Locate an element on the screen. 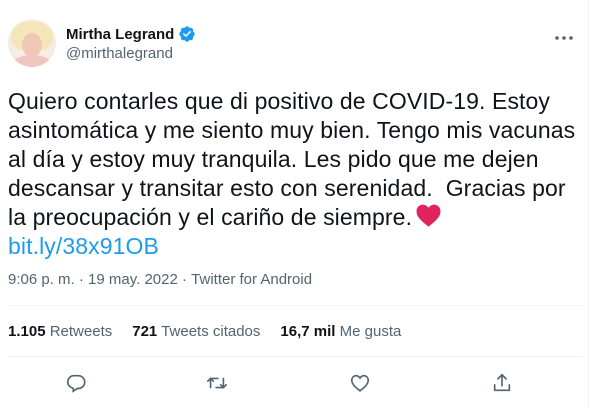 Image resolution: width=604 pixels, height=408 pixels. likes-stat: 16,7 mil Me gusta is located at coordinates (340, 331).